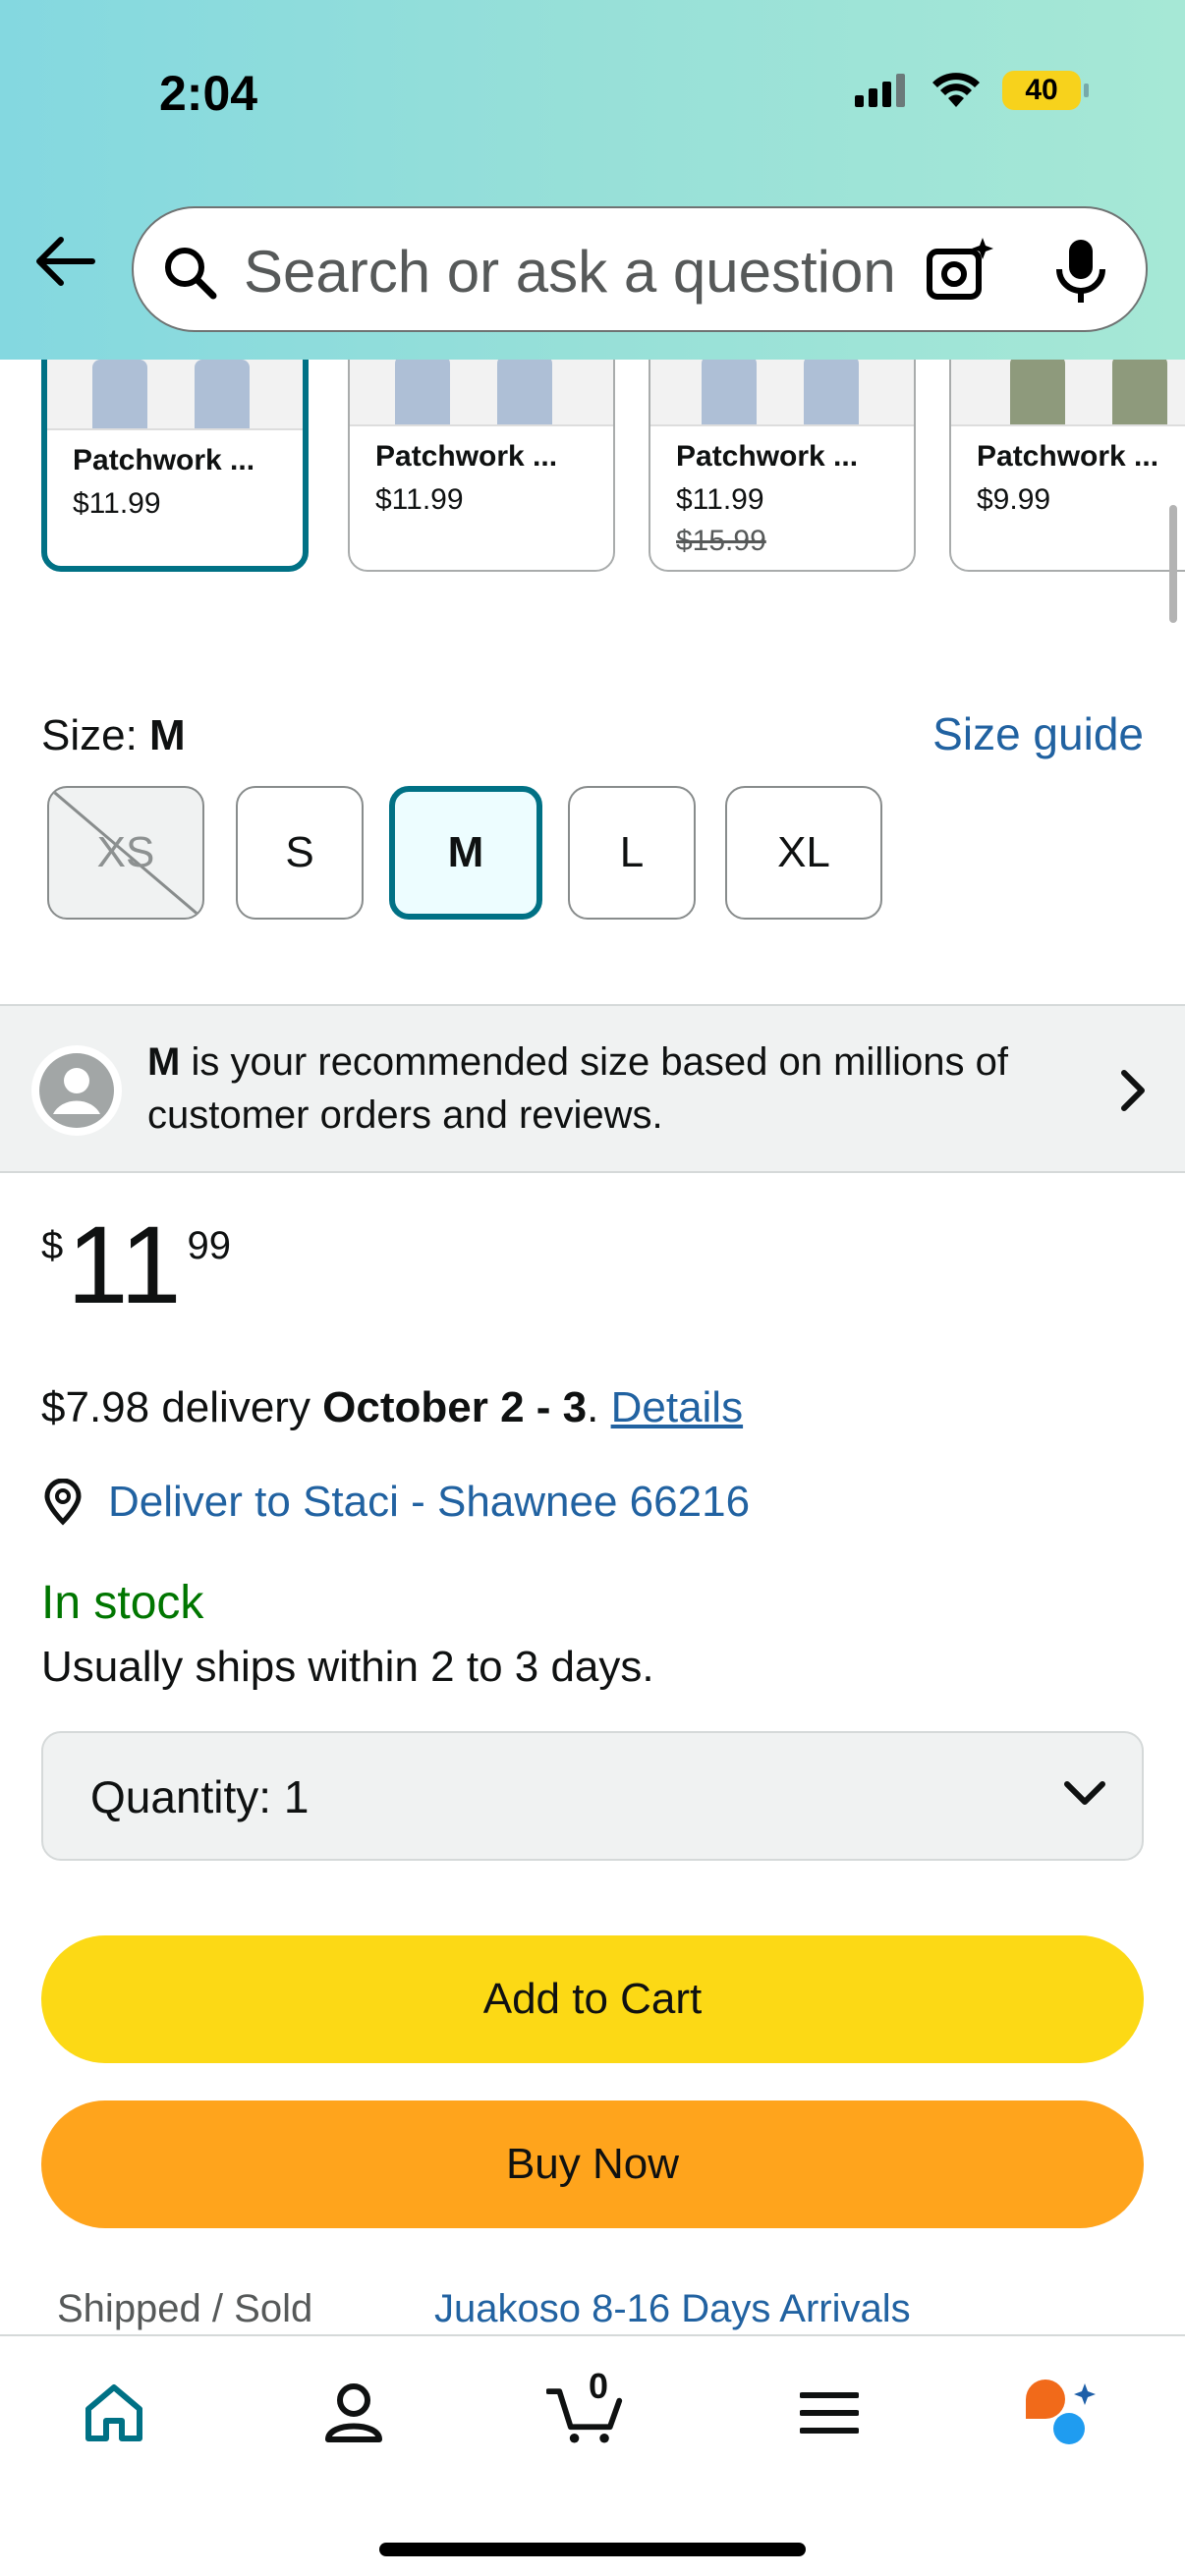  Describe the element at coordinates (1133, 1090) in the screenshot. I see `chevron-right-icon` at that location.